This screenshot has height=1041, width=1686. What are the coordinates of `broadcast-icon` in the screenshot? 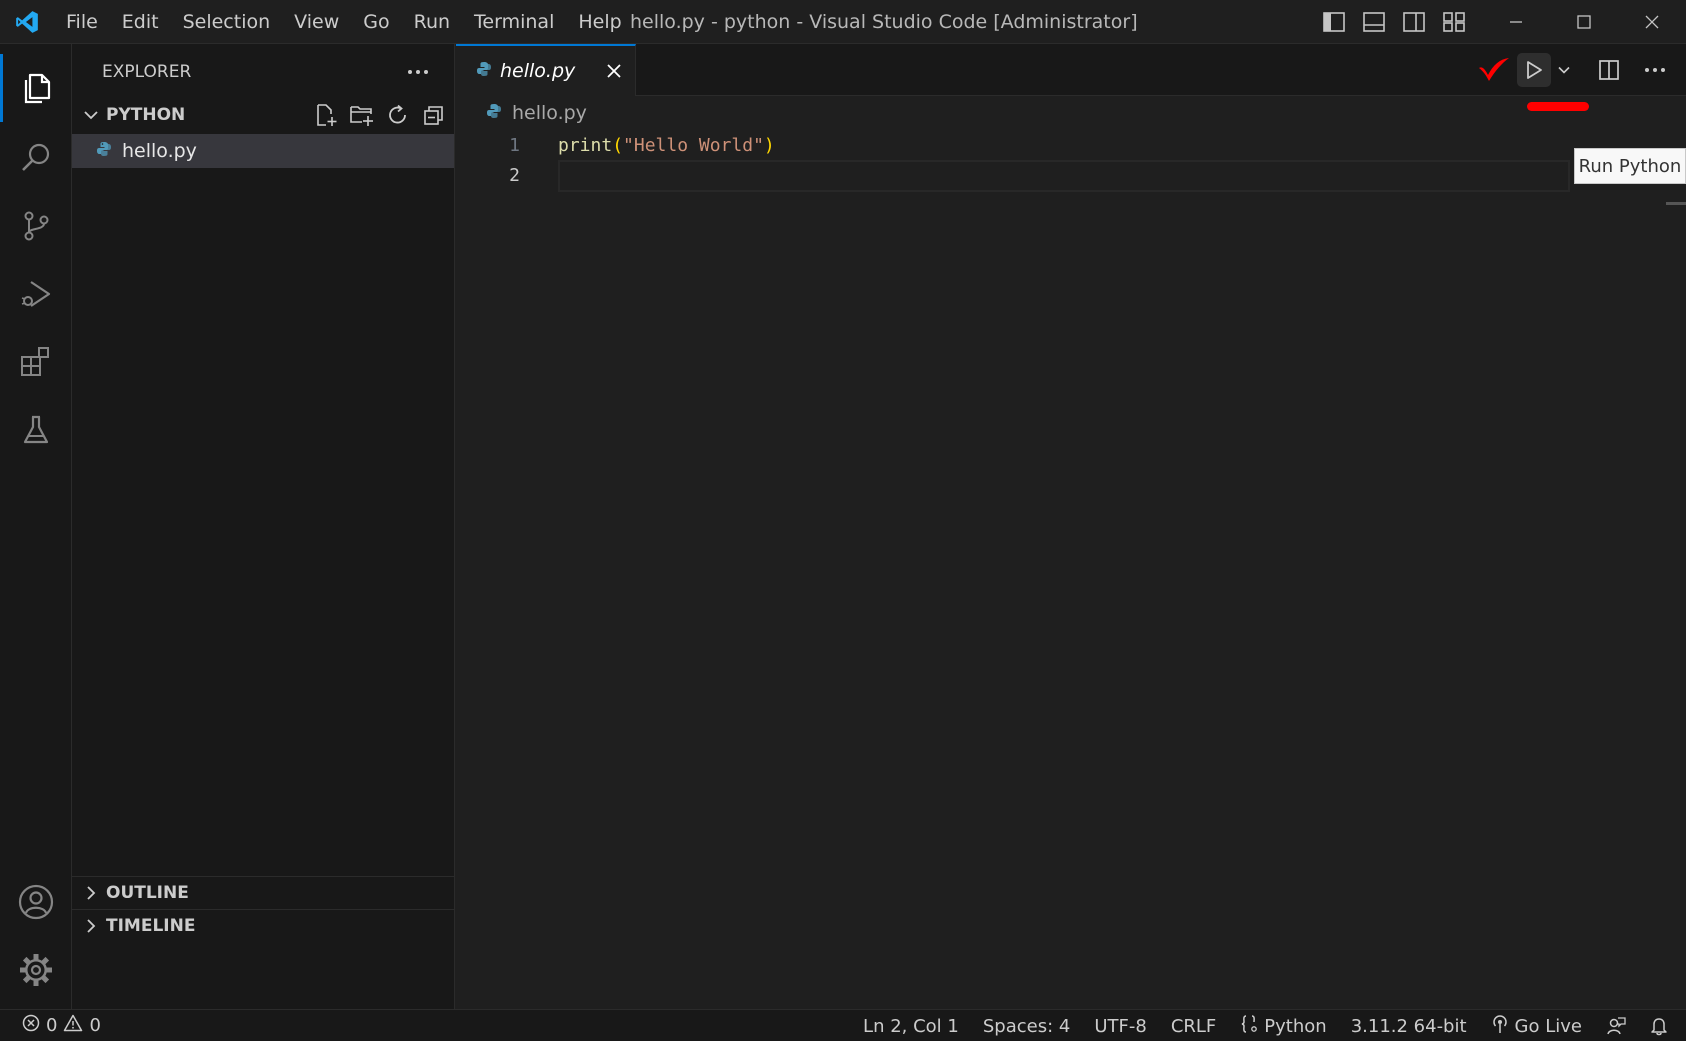 It's located at (1500, 1026).